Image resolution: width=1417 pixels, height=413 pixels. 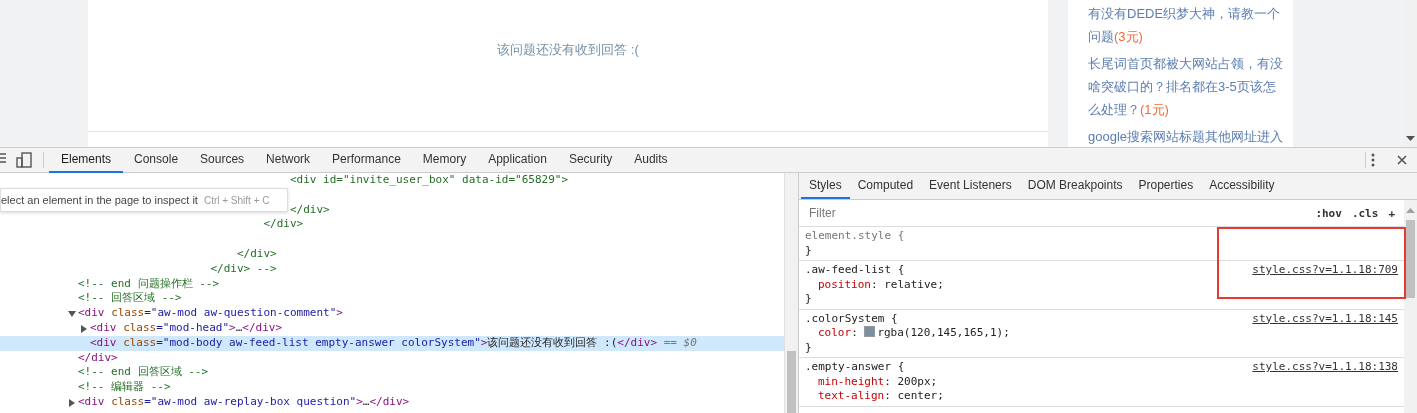 What do you see at coordinates (392, 269) in the screenshot?
I see `dom-row: </div> -->` at bounding box center [392, 269].